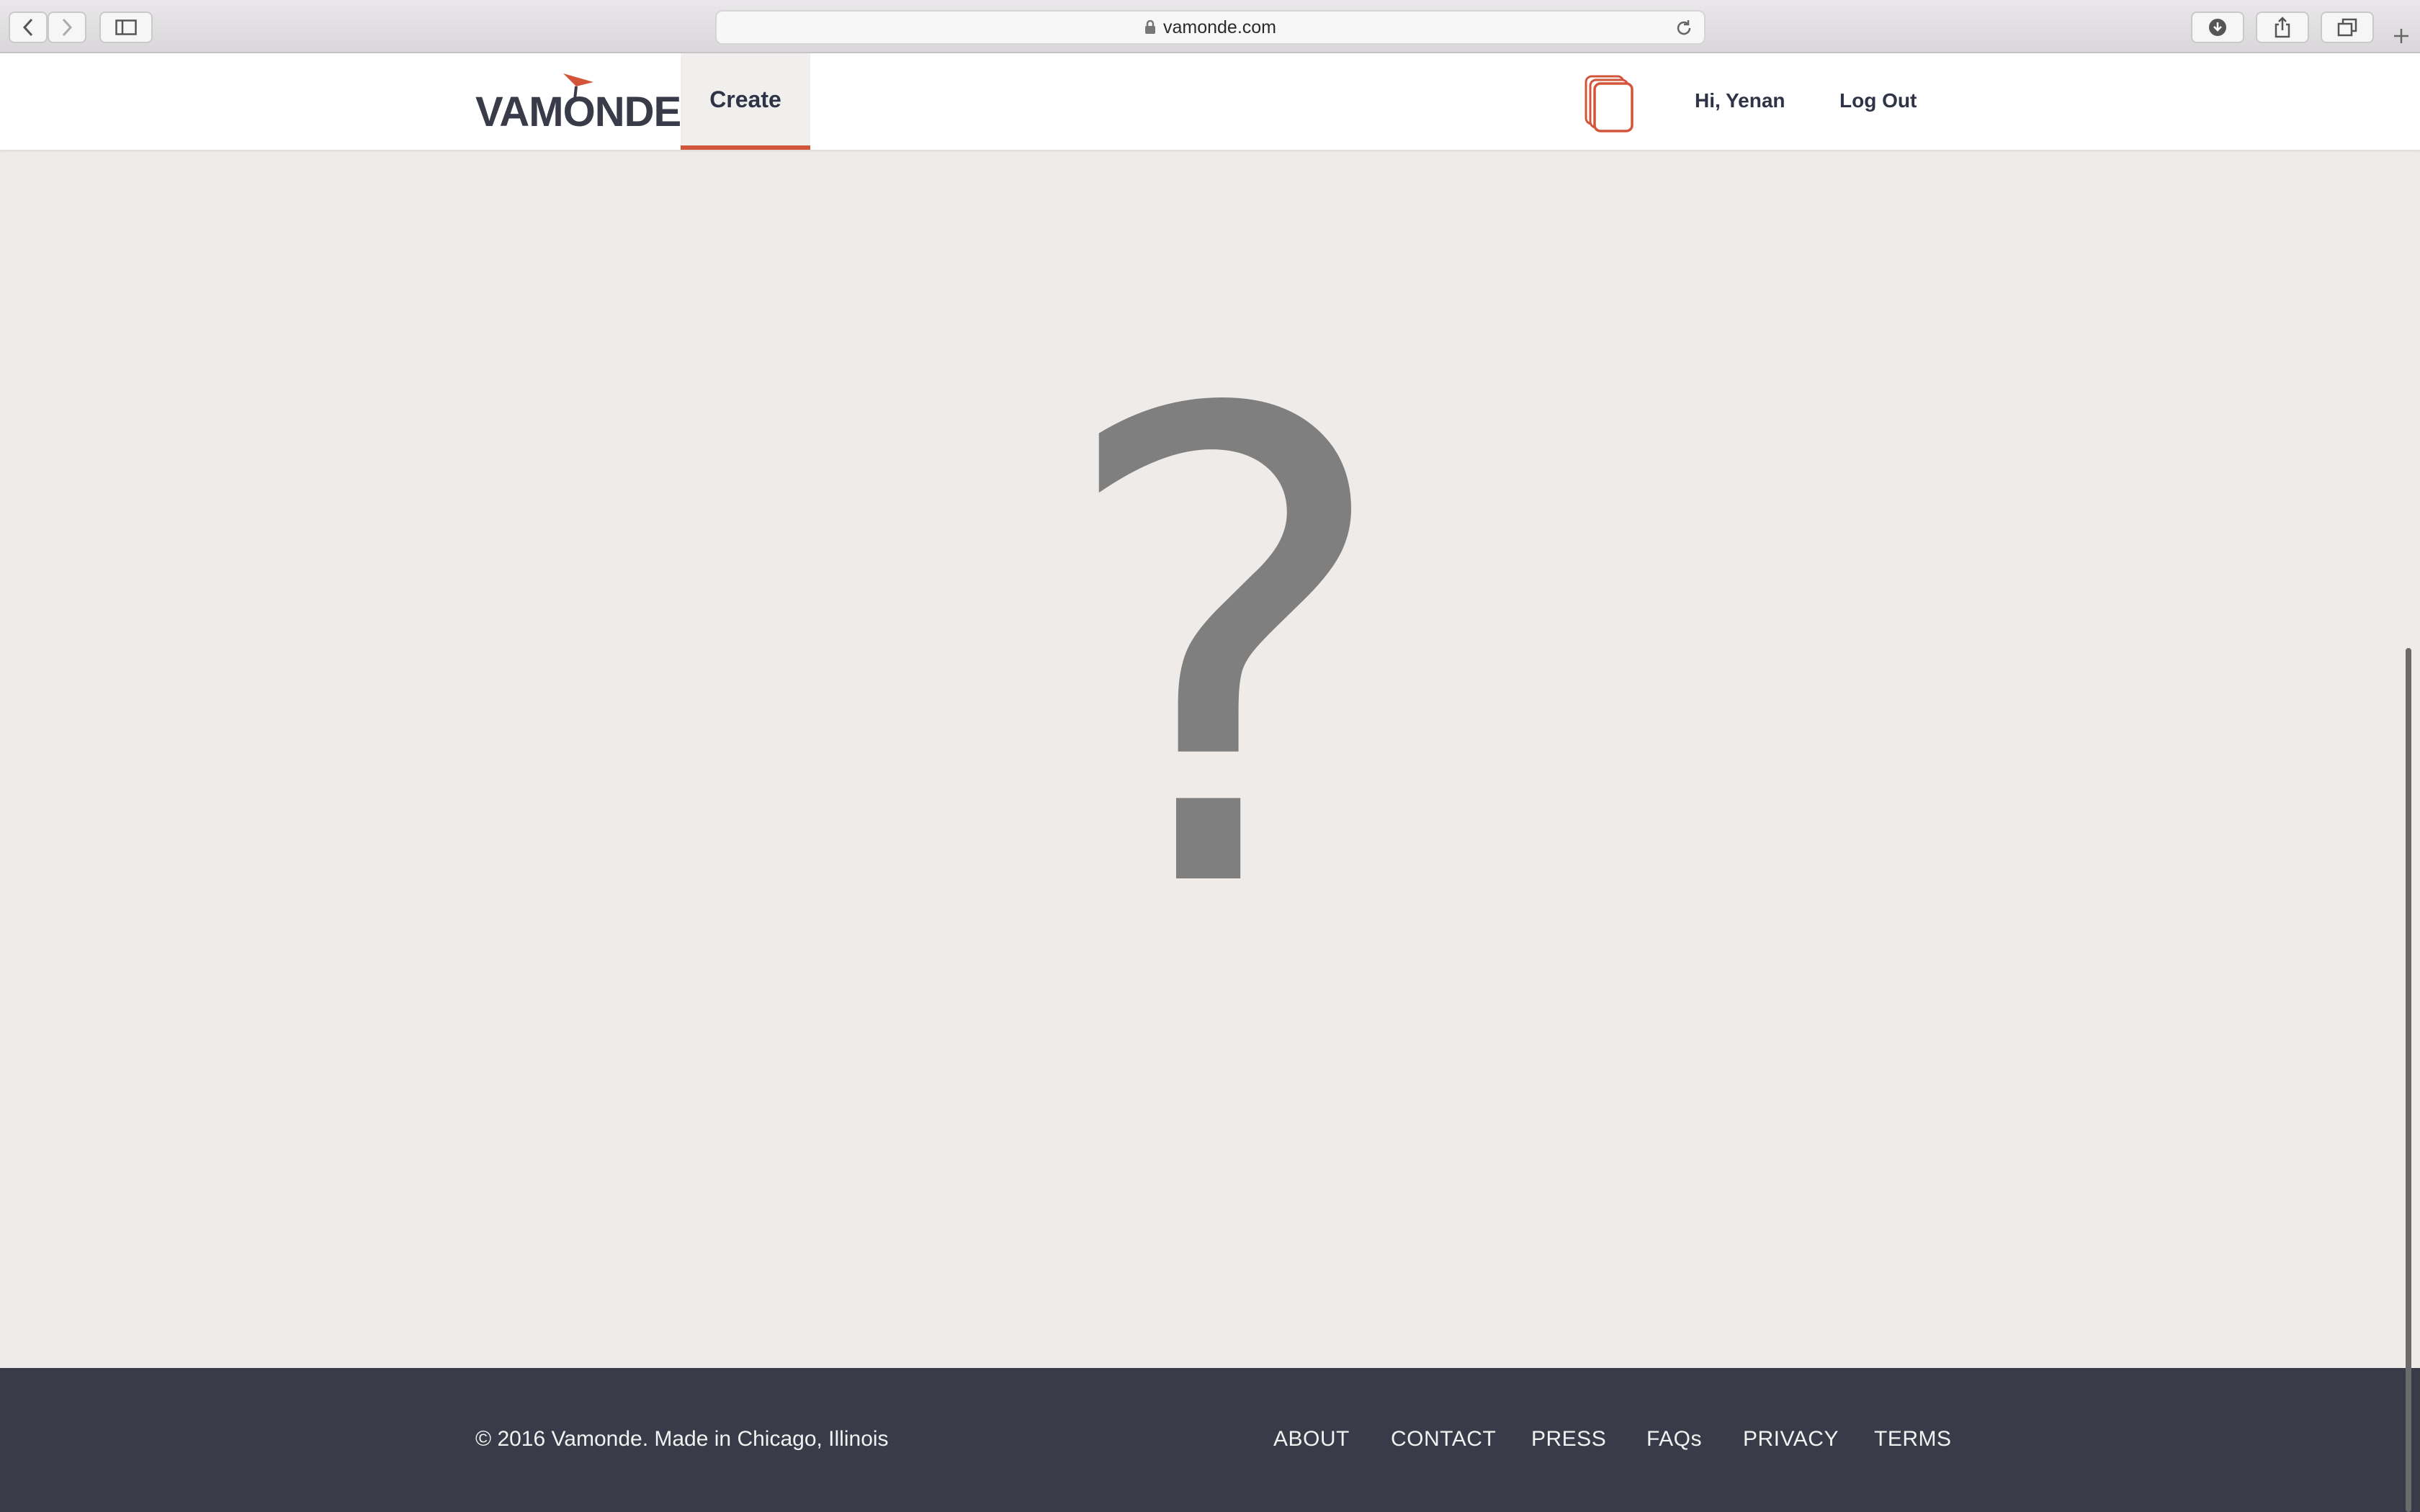 This screenshot has height=1512, width=2420. Describe the element at coordinates (1684, 28) in the screenshot. I see `reload-icon` at that location.